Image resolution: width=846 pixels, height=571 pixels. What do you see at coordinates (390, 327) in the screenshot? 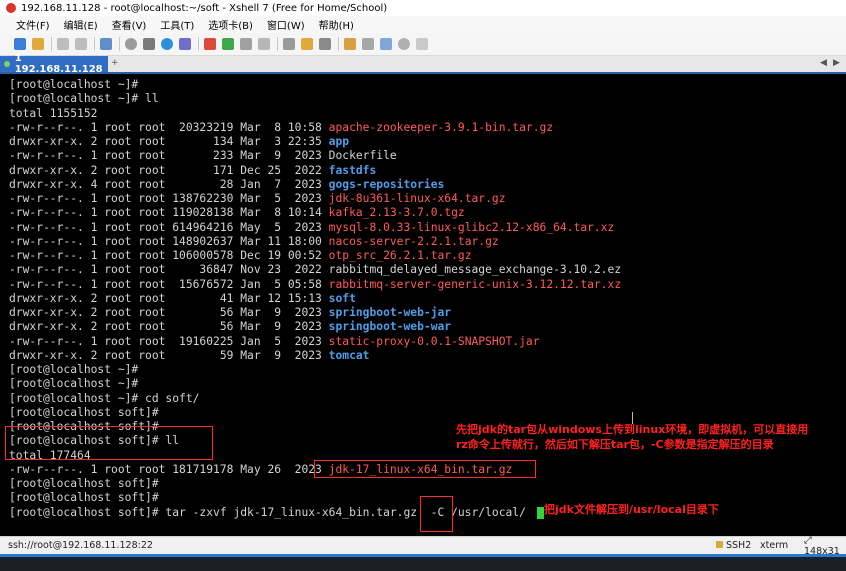
I see `terminal-text-segment: springboot-web-war` at bounding box center [390, 327].